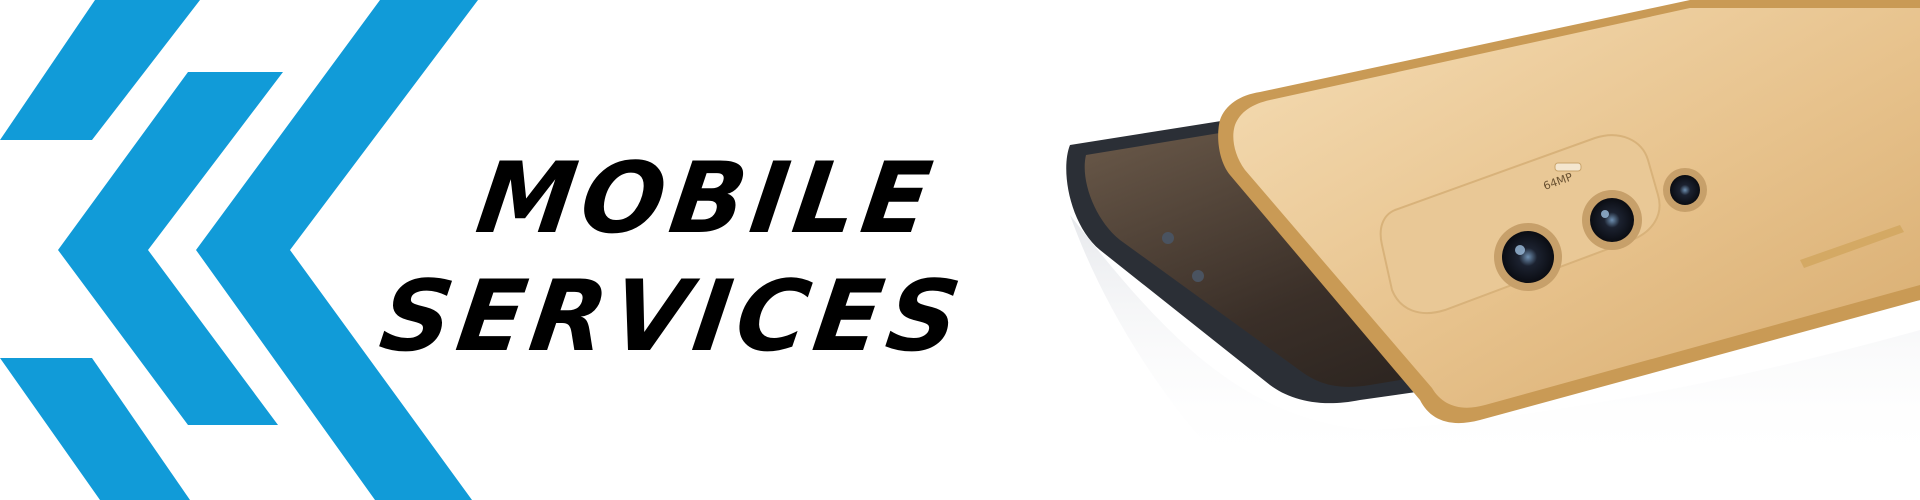 The height and width of the screenshot is (500, 1920). Describe the element at coordinates (1685, 190) in the screenshot. I see `camera-lens-small` at that location.